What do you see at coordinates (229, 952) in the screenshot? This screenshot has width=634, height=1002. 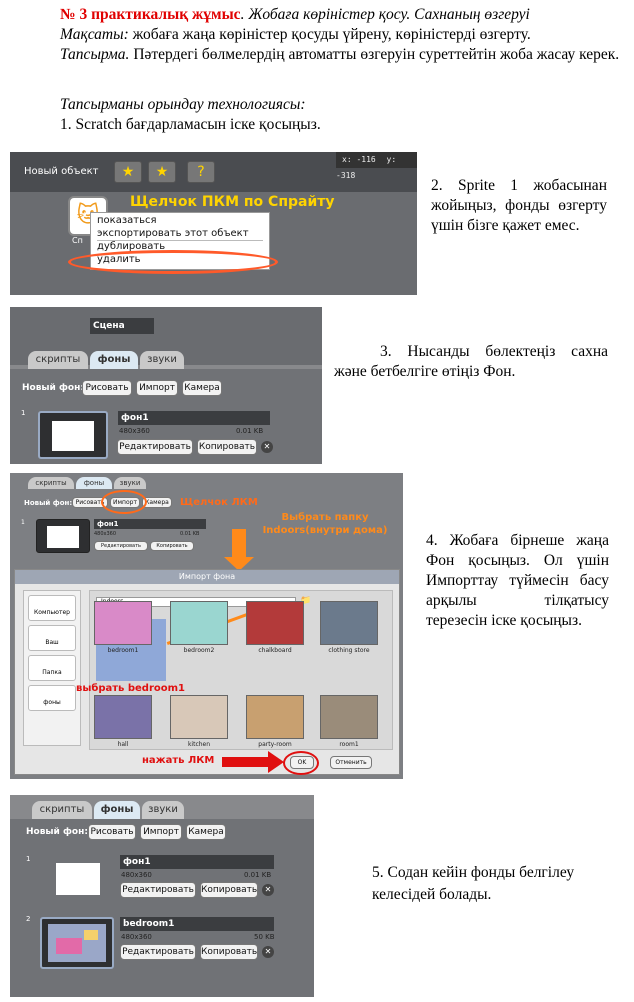 I see `copy-button-2: Копировать` at bounding box center [229, 952].